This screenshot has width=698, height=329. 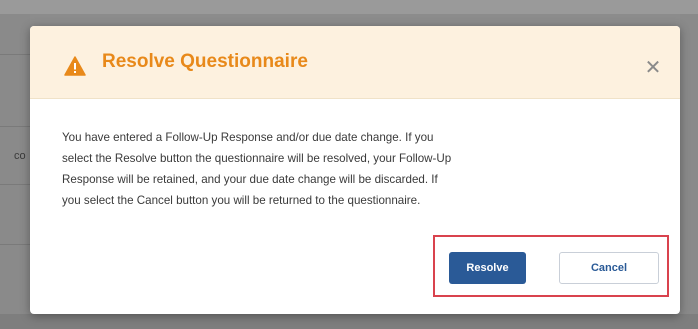 I want to click on background-left-panel, so click(x=15, y=164).